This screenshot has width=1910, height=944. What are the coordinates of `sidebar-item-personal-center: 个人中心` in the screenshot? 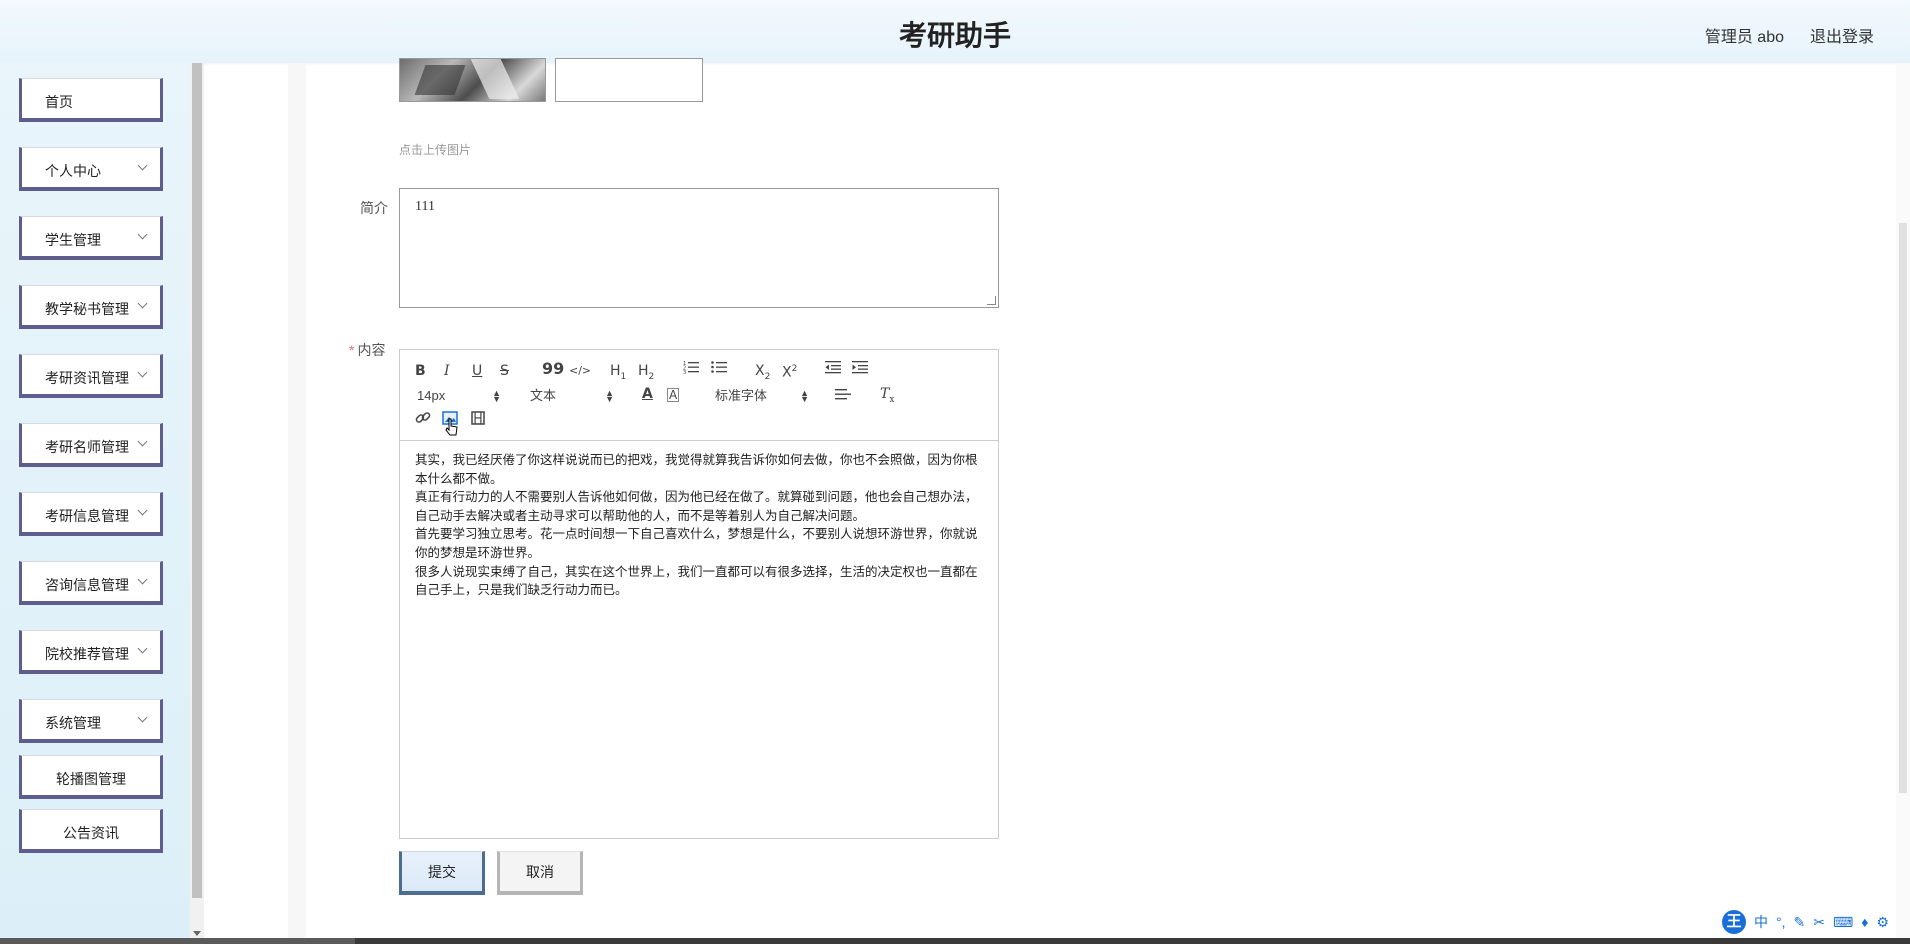 It's located at (91, 169).